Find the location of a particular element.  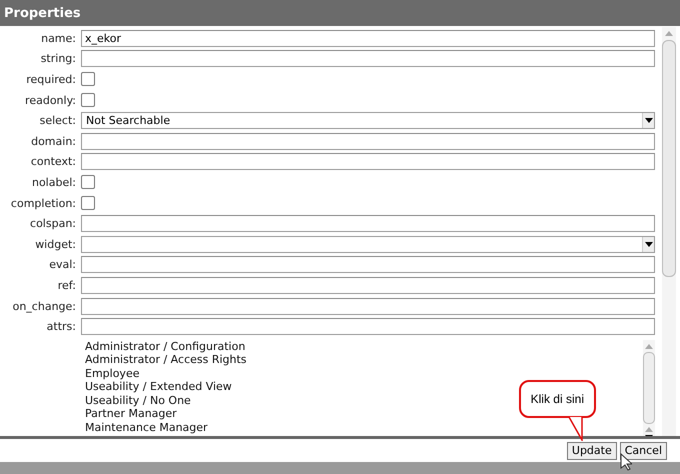

field-label: required: is located at coordinates (51, 79).